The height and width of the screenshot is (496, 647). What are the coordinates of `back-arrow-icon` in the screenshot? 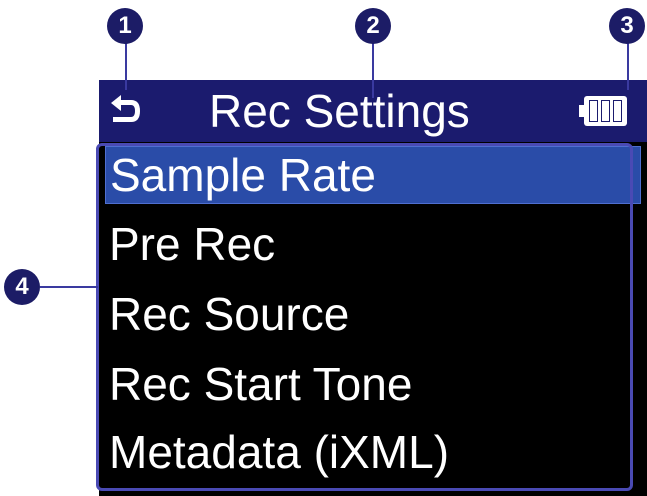 It's located at (125, 111).